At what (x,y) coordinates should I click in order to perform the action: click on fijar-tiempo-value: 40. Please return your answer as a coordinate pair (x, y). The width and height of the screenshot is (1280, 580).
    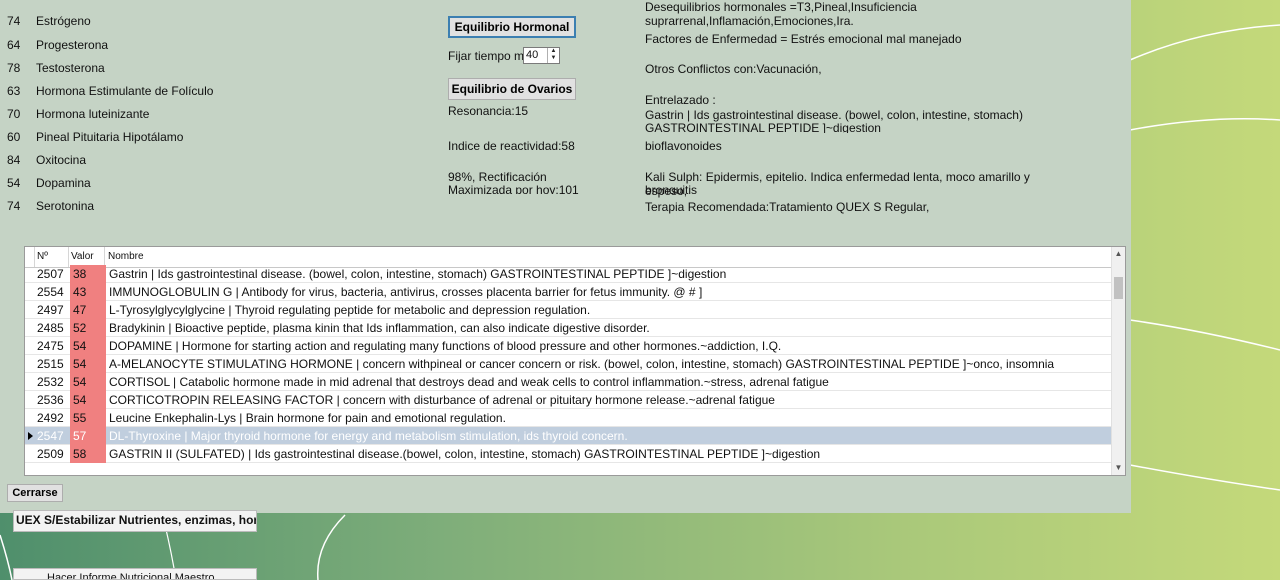
    Looking at the image, I should click on (532, 55).